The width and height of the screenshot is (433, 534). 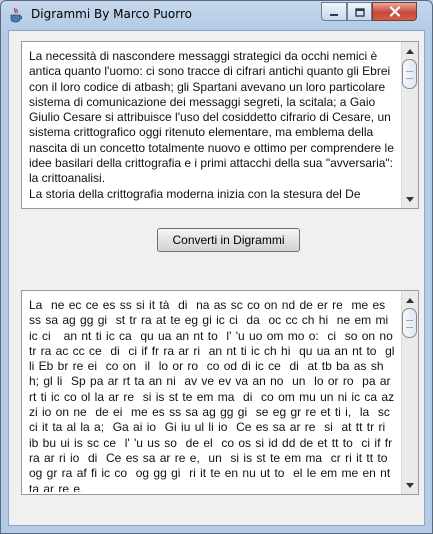 What do you see at coordinates (16, 15) in the screenshot?
I see `java-cup-icon` at bounding box center [16, 15].